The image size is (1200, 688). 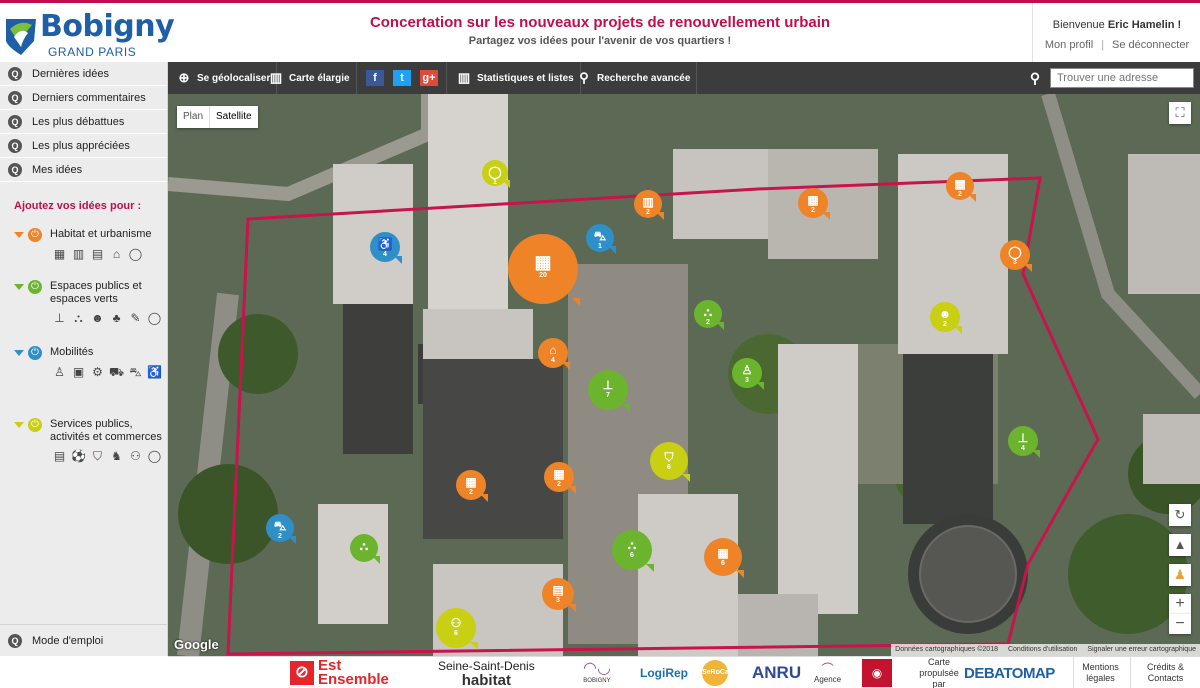 I want to click on address-search-input, so click(x=1122, y=78).